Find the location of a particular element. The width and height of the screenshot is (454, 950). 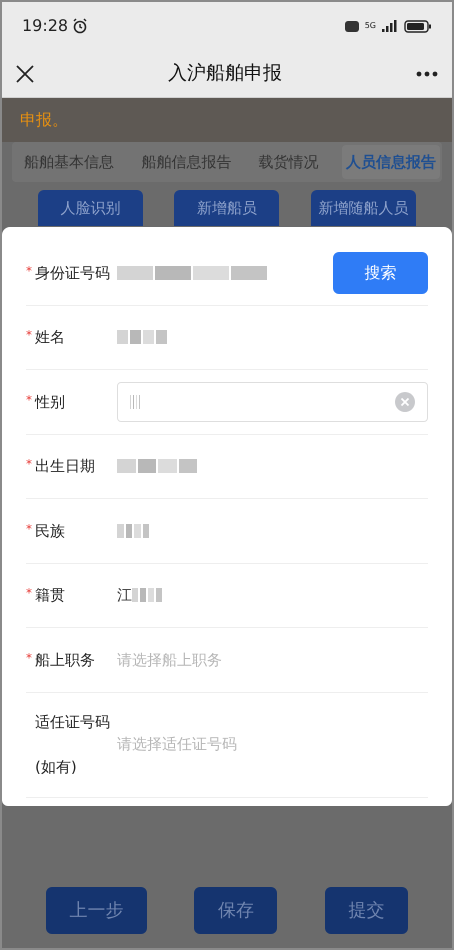

field-value: 江 is located at coordinates (124, 595).